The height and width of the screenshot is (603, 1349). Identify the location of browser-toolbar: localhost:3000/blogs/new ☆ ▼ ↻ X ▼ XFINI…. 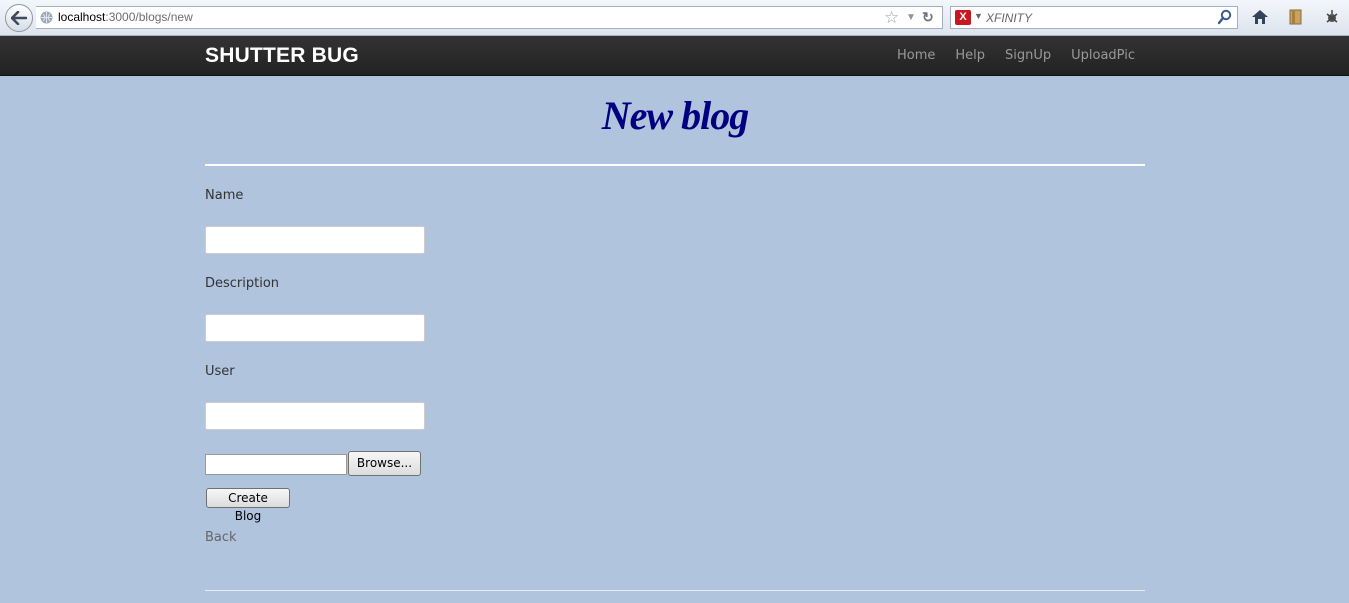
(674, 18).